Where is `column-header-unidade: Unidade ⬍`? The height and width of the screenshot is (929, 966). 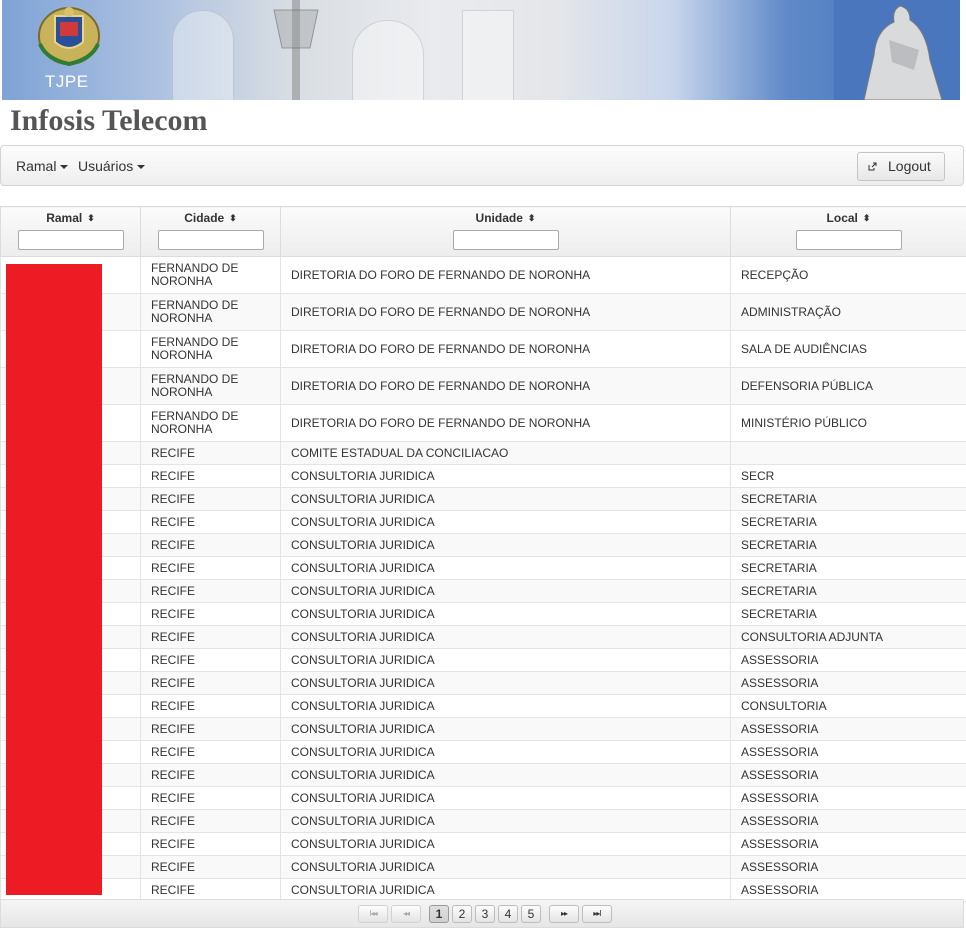
column-header-unidade: Unidade ⬍ is located at coordinates (505, 231).